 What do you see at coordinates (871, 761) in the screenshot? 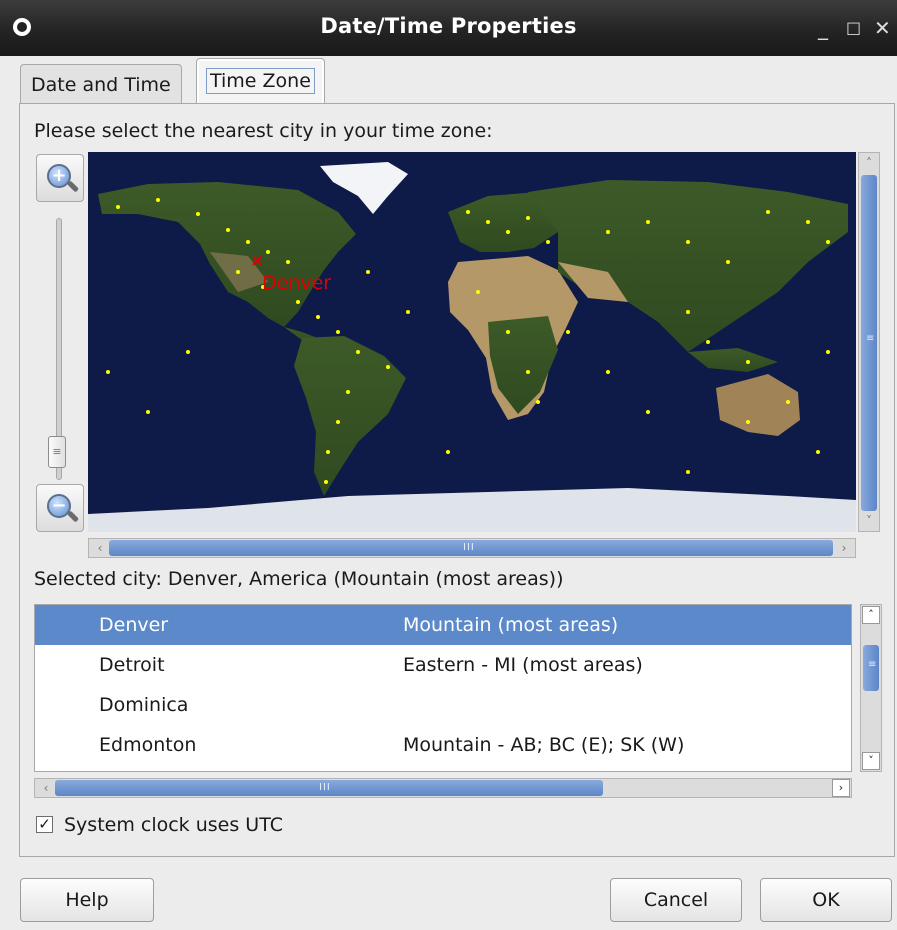
I see `list-scroll-down-icon: ˅` at bounding box center [871, 761].